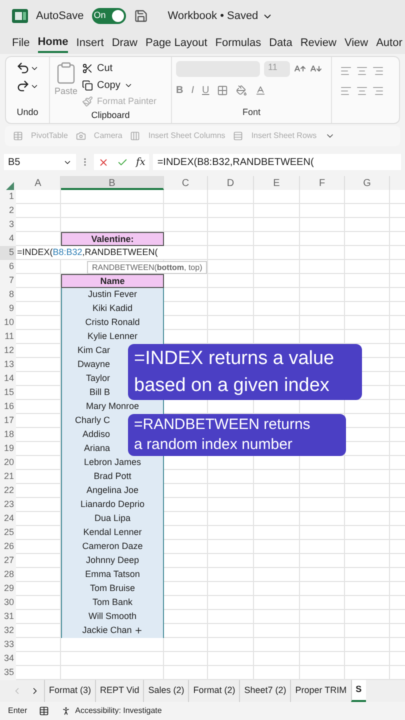  I want to click on cut-button: Cut, so click(105, 68).